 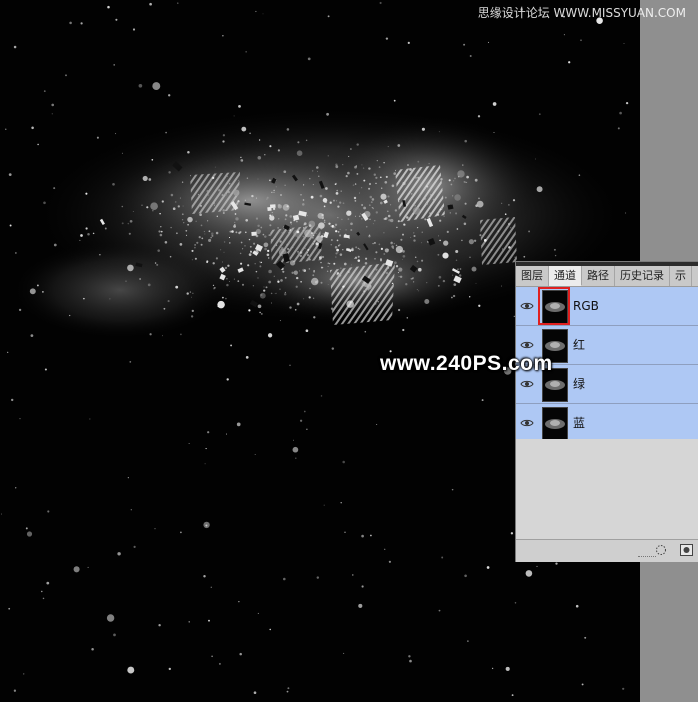 I want to click on channels-panel: 图层 通道 路径 历史记录 示 RGB 红 绿 蓝, so click(x=606, y=411).